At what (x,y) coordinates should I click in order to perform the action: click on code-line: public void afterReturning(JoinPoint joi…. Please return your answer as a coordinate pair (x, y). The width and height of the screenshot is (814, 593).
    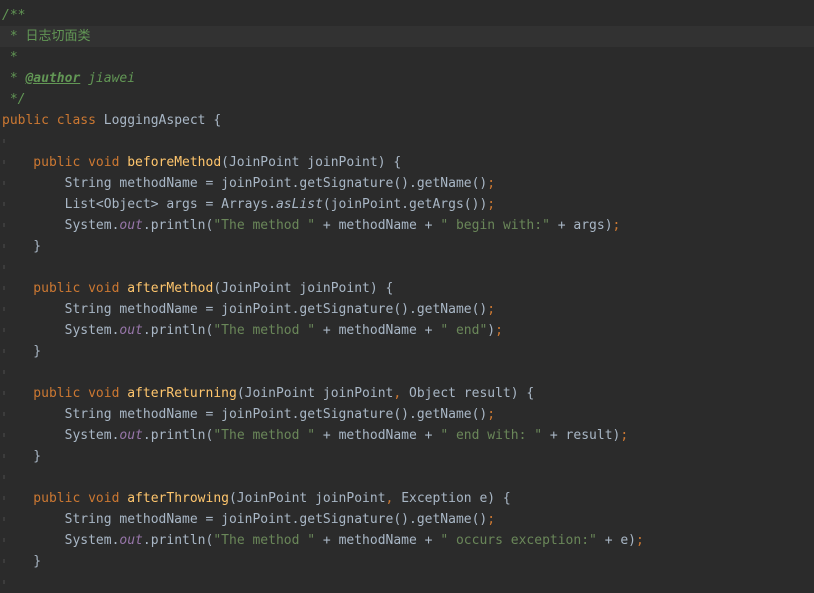
    Looking at the image, I should click on (407, 393).